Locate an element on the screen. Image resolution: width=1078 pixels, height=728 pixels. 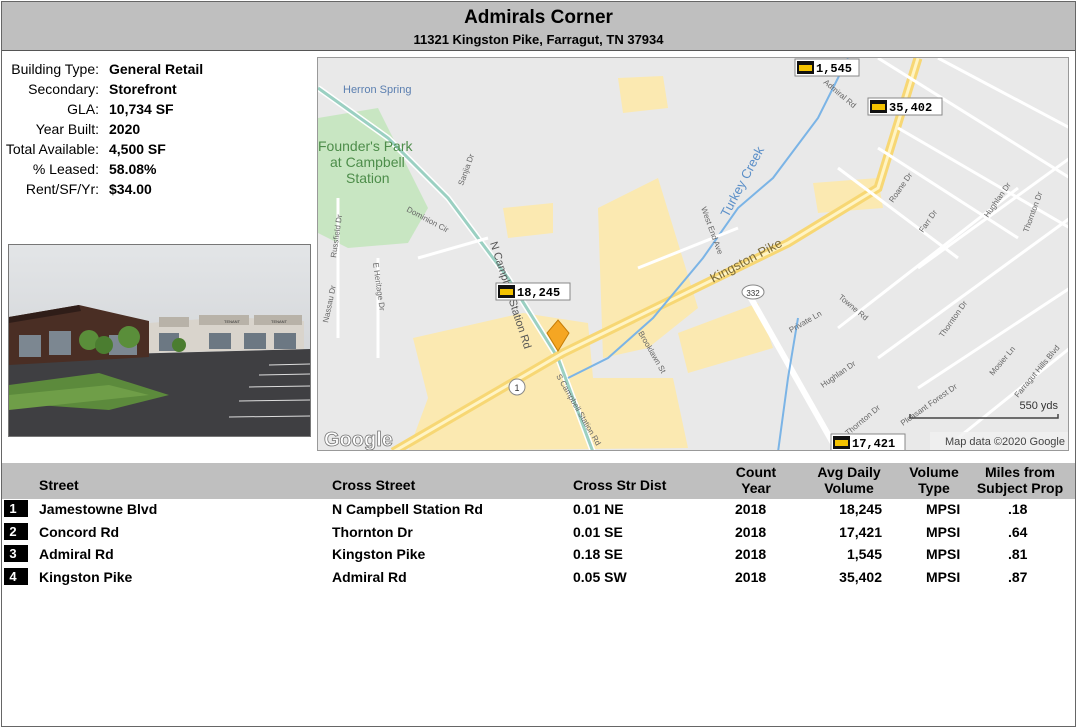
map-place-label: Herron Spring is located at coordinates (377, 90).